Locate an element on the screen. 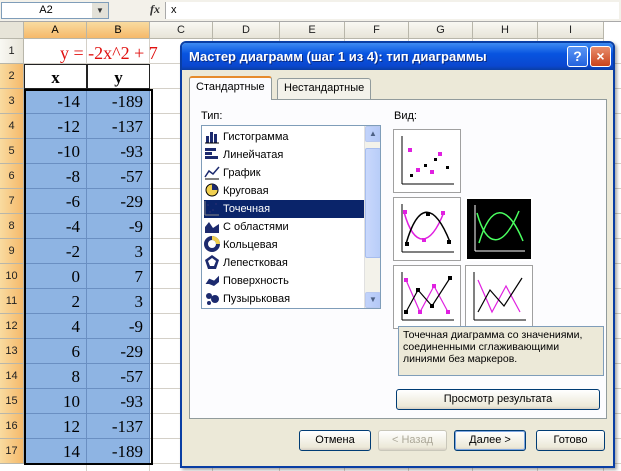  row-header-2: 2 is located at coordinates (12, 76).